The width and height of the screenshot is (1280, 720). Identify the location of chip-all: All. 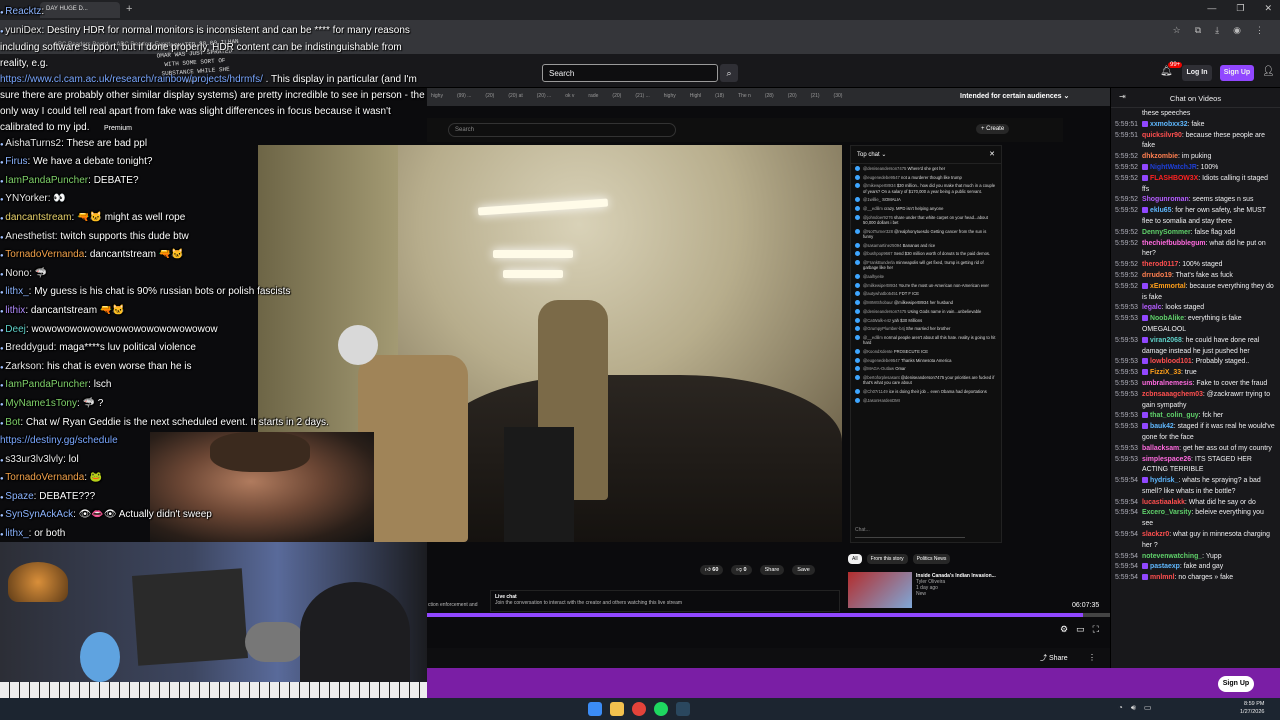
(855, 559).